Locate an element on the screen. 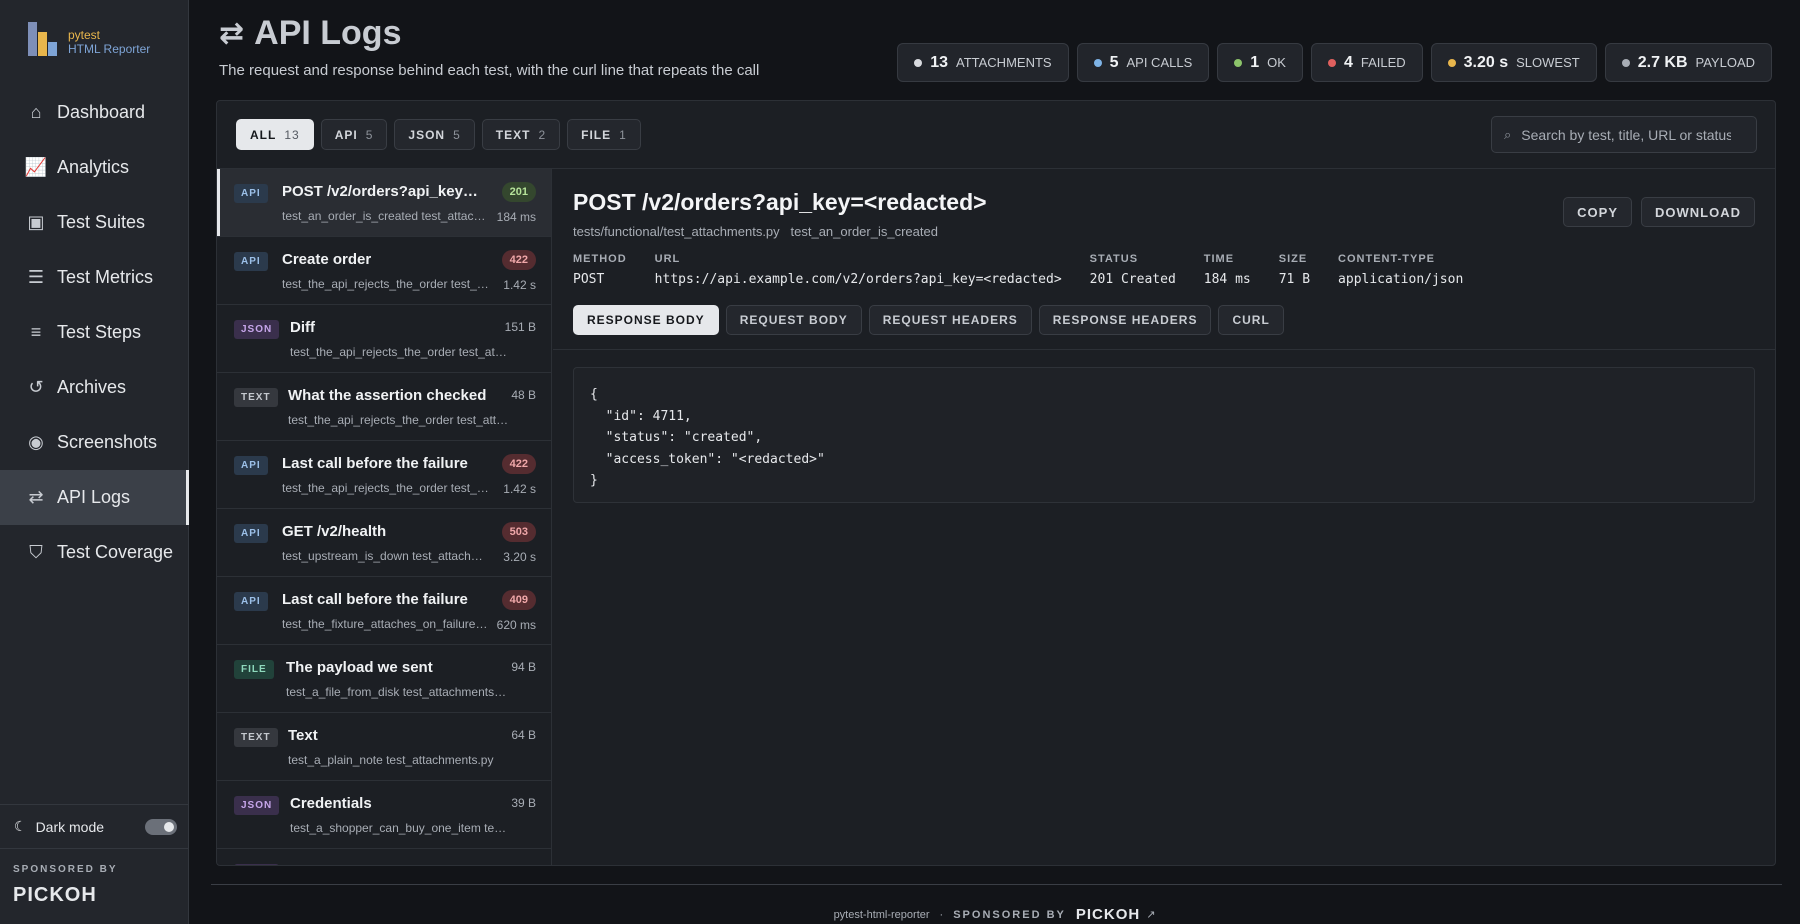  stat-label: API CALLS is located at coordinates (1159, 62).